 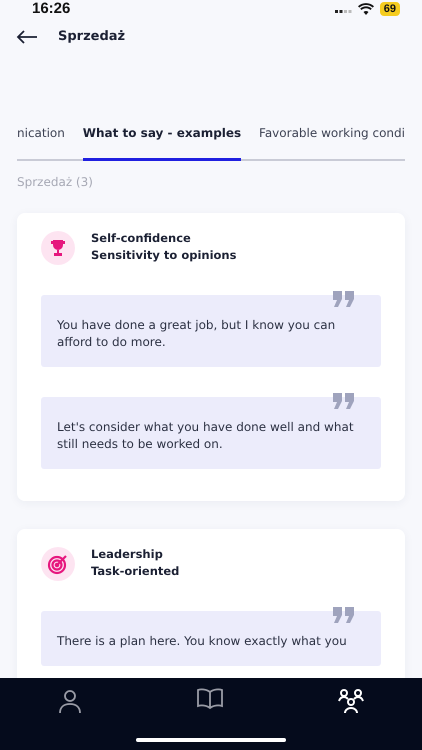 I want to click on book-icon, so click(x=210, y=699).